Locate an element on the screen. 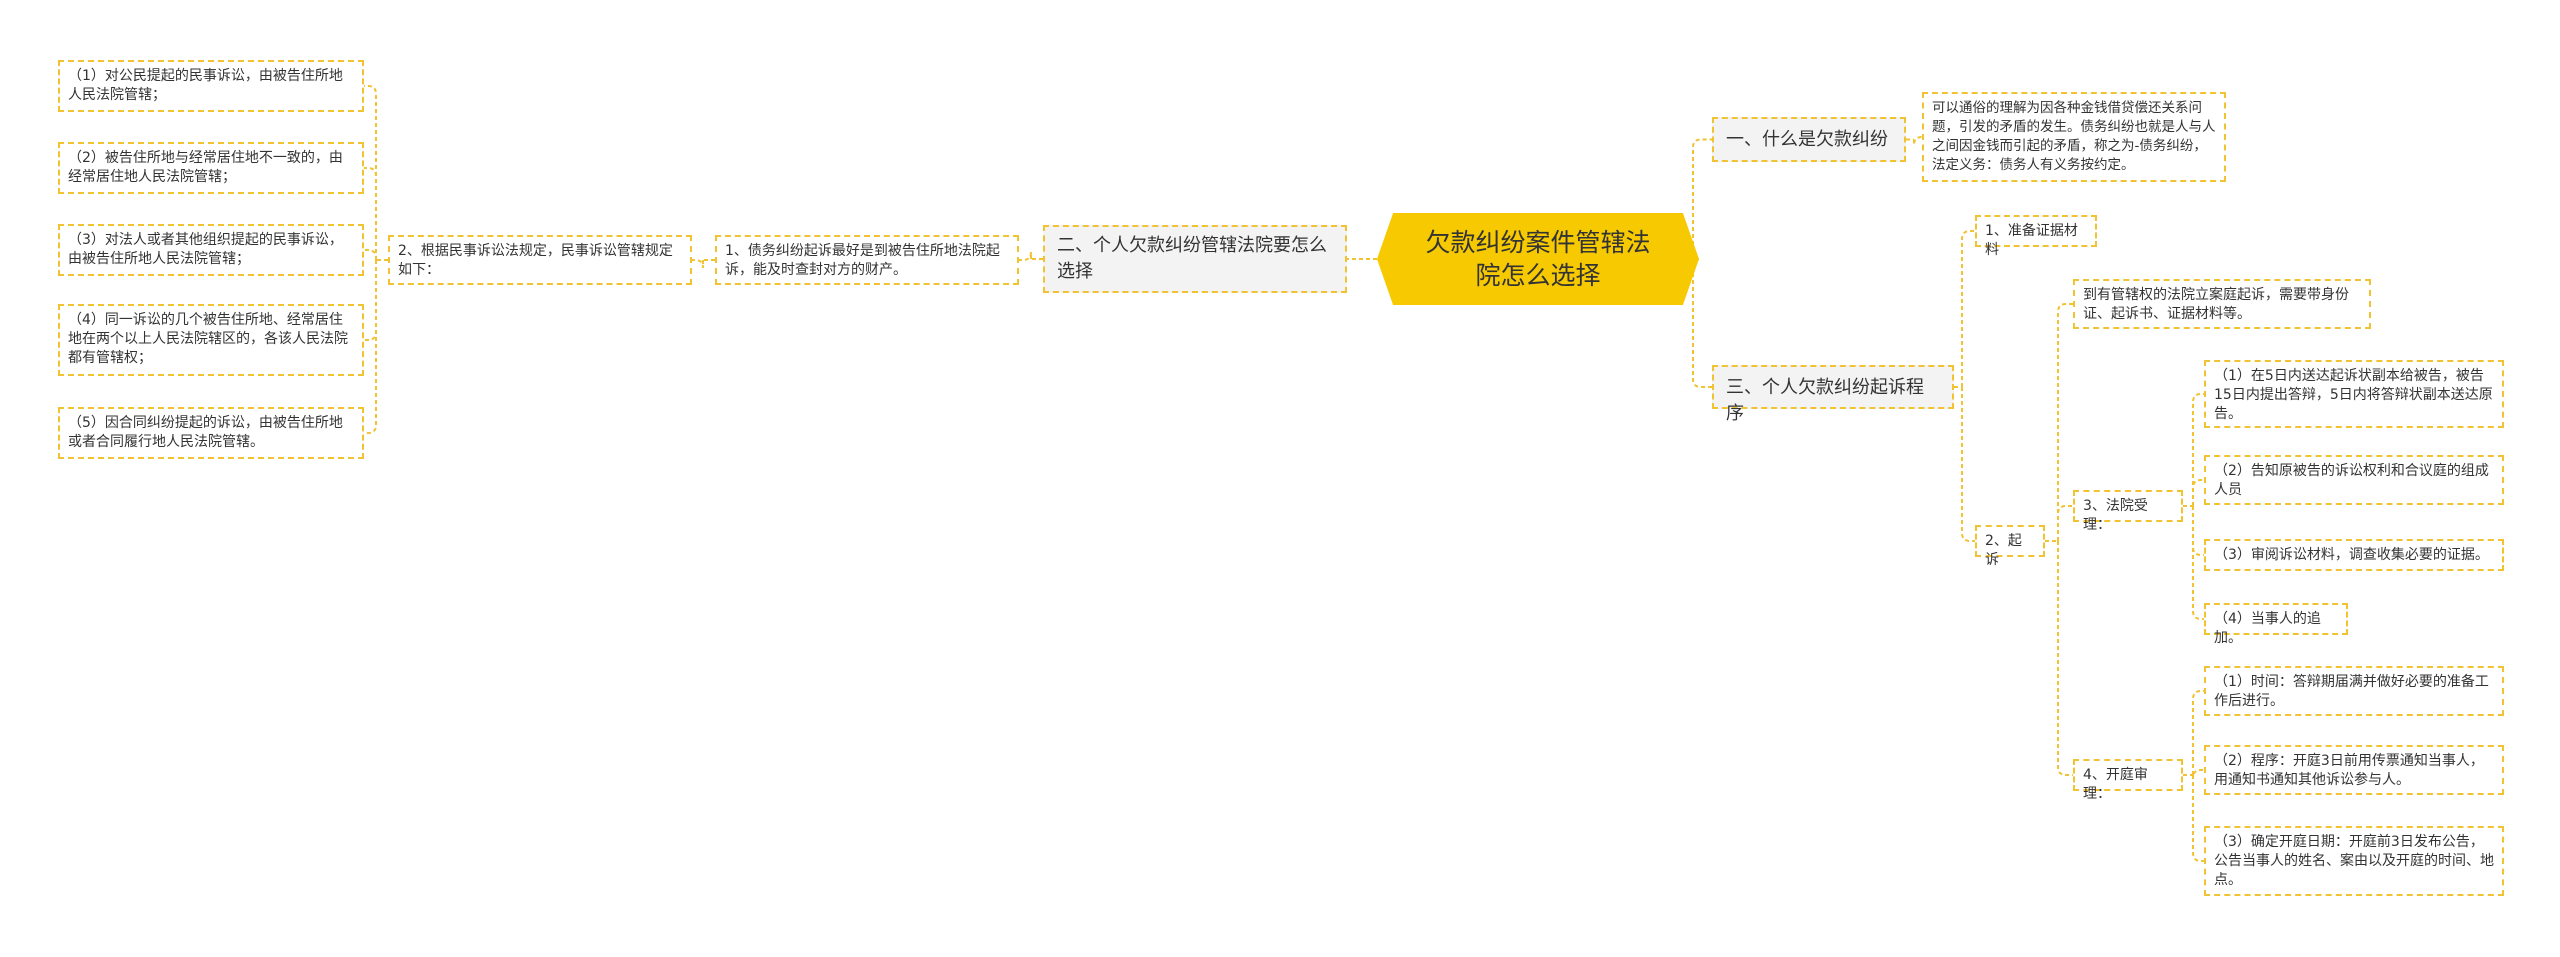  jurisdiction-rule-2: （2）被告住所地与经常居住地不一致的，由经常居住地人民法院管辖； is located at coordinates (211, 168).